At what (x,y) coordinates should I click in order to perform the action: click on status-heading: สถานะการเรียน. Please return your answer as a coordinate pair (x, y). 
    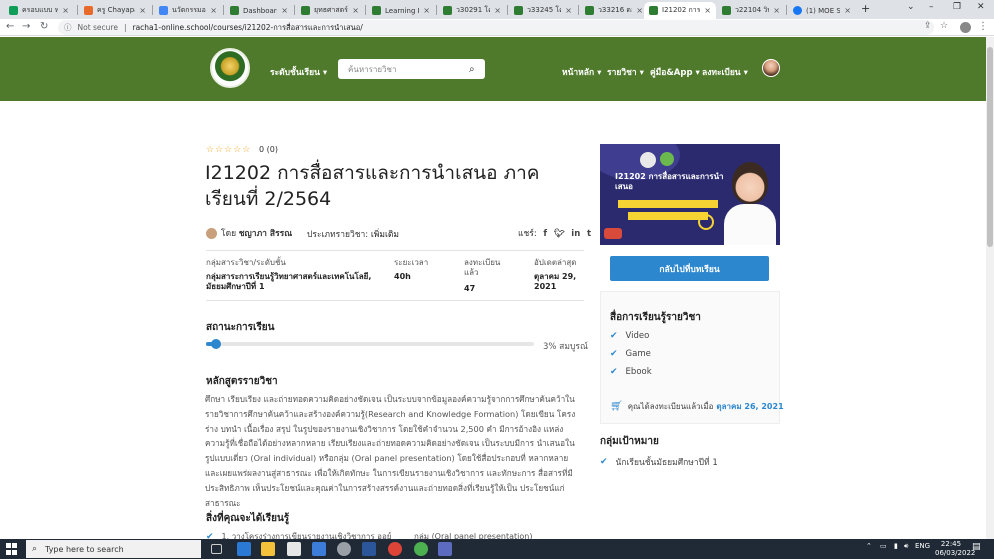
    Looking at the image, I should click on (240, 327).